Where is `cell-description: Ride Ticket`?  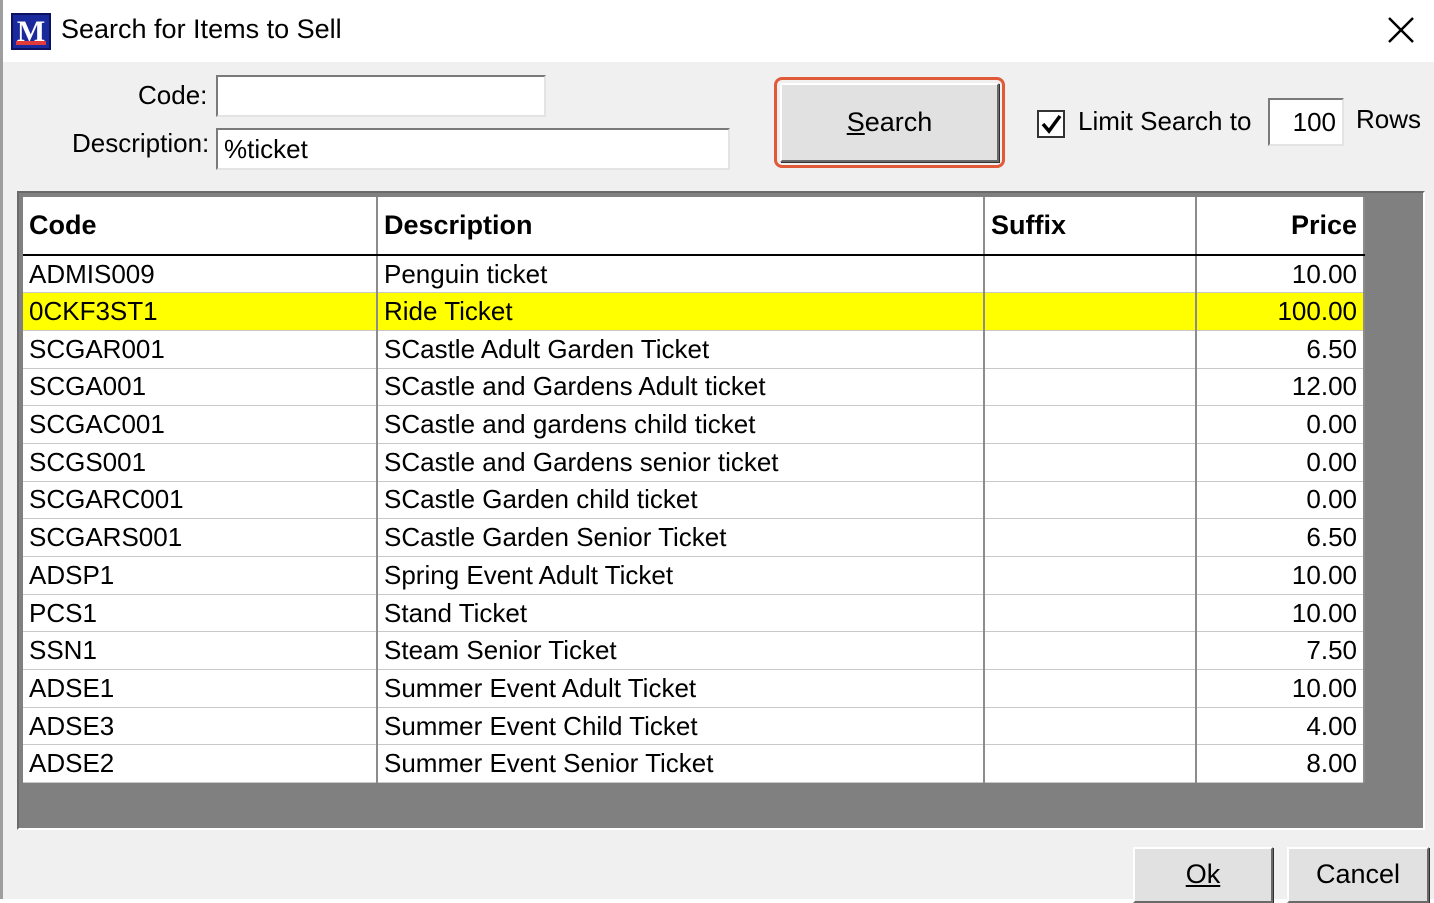 cell-description: Ride Ticket is located at coordinates (681, 311).